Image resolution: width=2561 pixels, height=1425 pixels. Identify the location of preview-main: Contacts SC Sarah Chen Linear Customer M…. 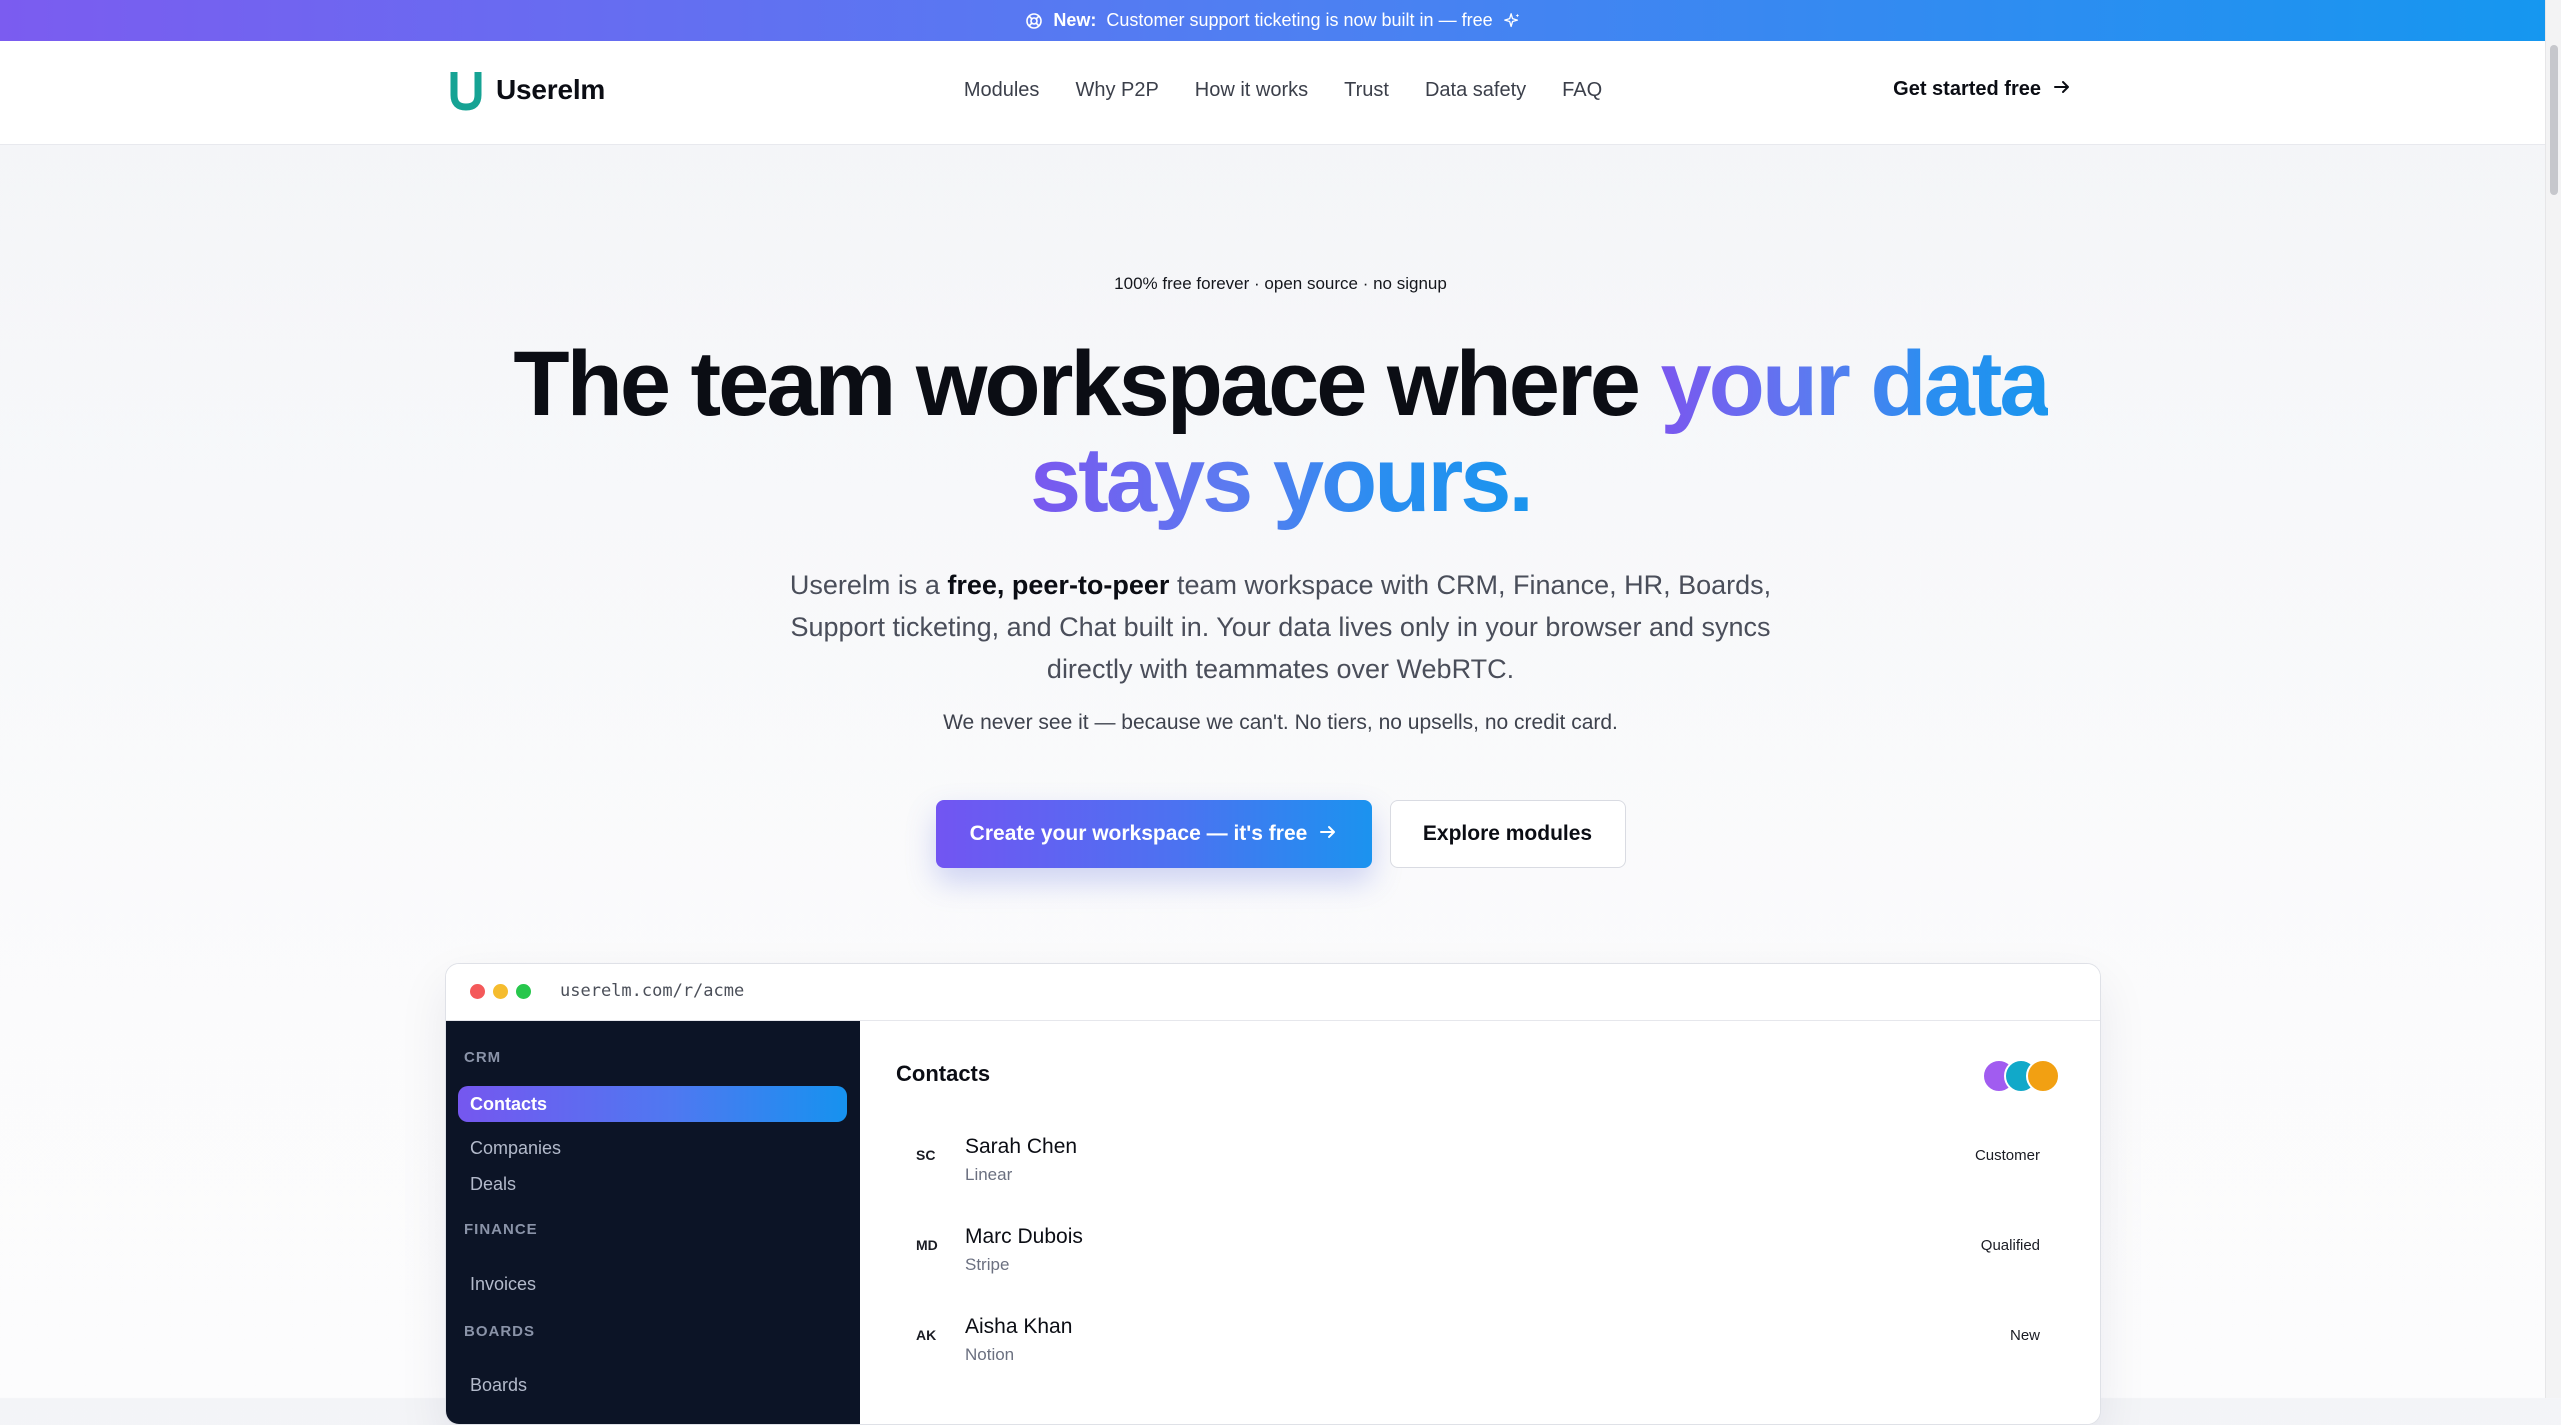
(1480, 1222).